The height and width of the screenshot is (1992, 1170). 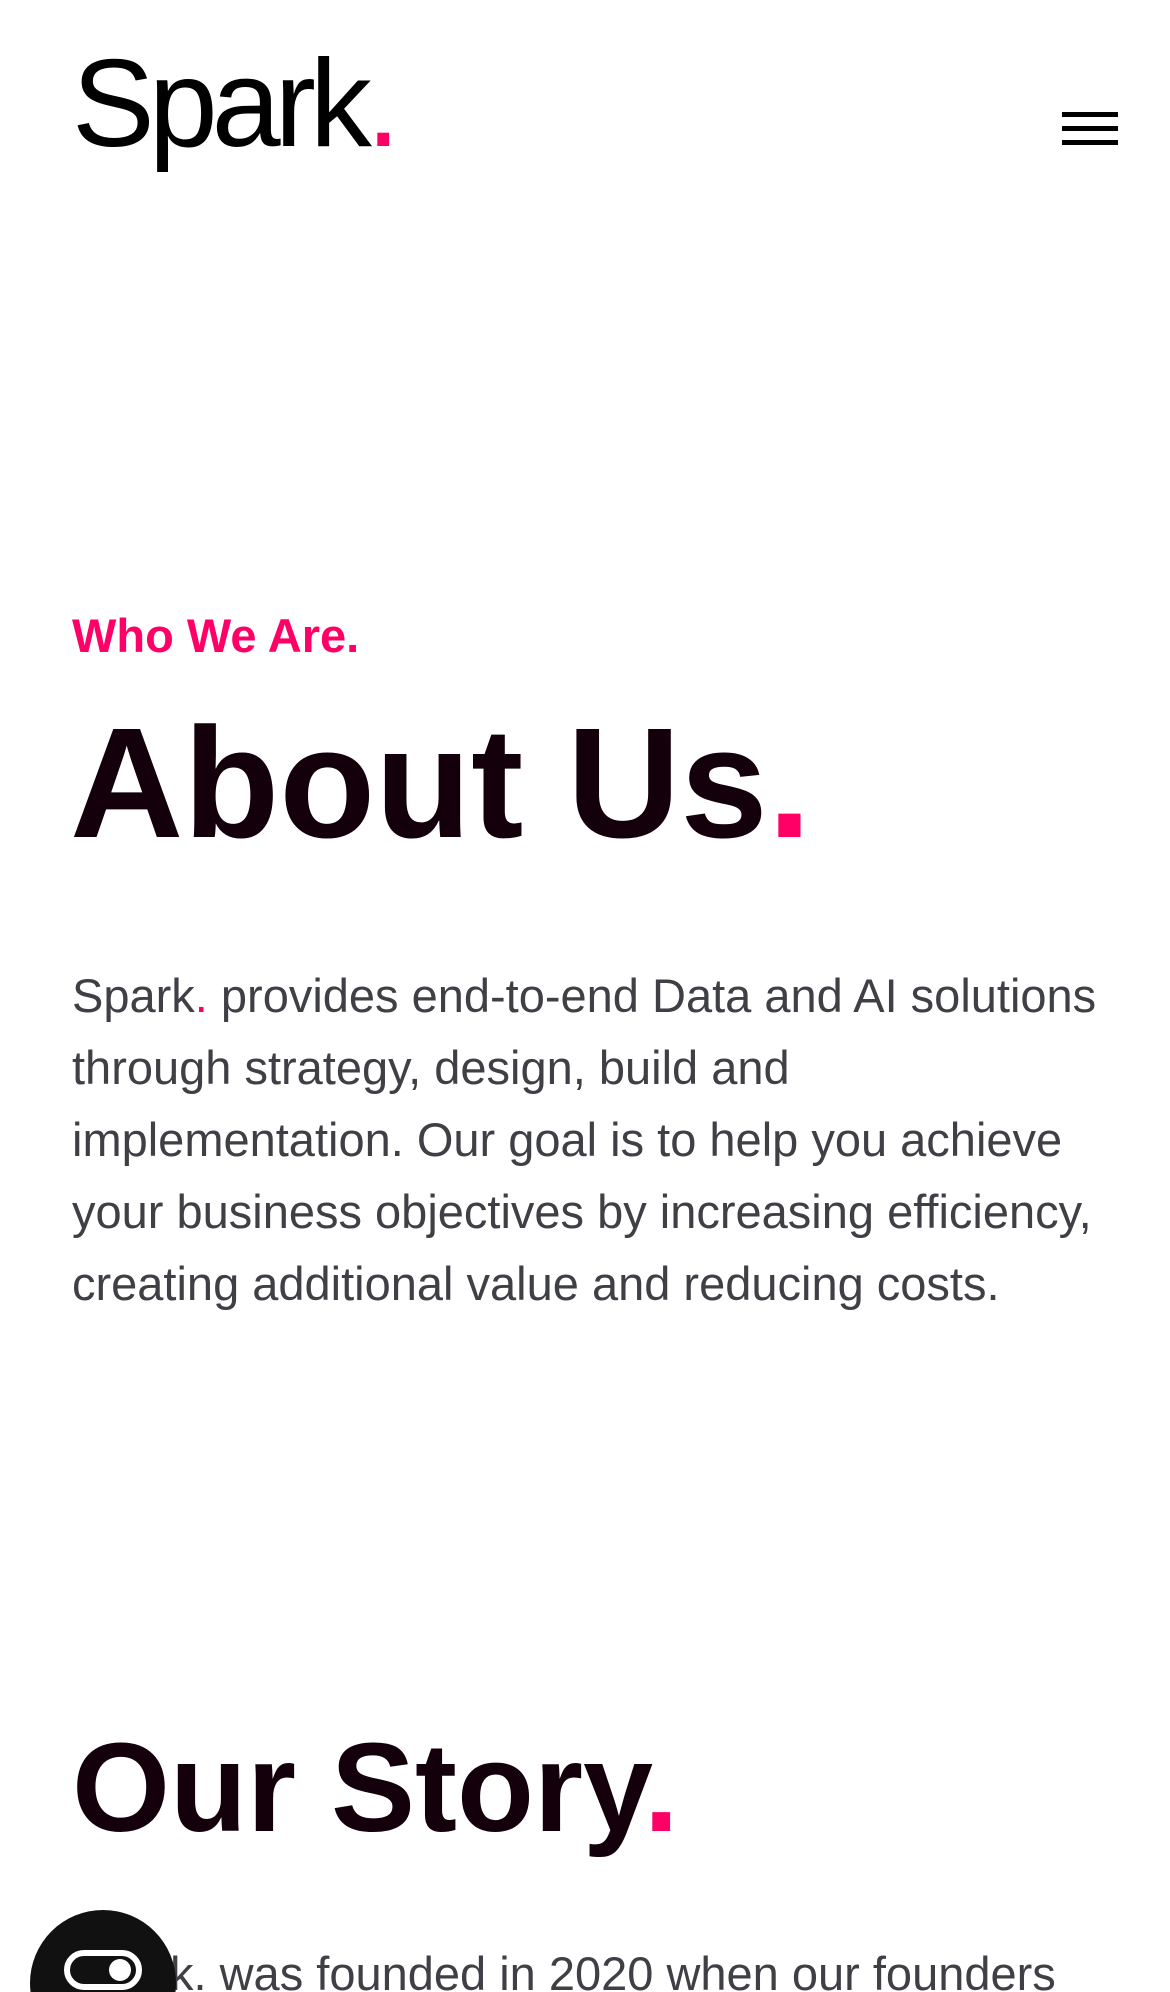 I want to click on story-paragraph: k. was founded in 2020 when our founders, so click(x=602, y=1965).